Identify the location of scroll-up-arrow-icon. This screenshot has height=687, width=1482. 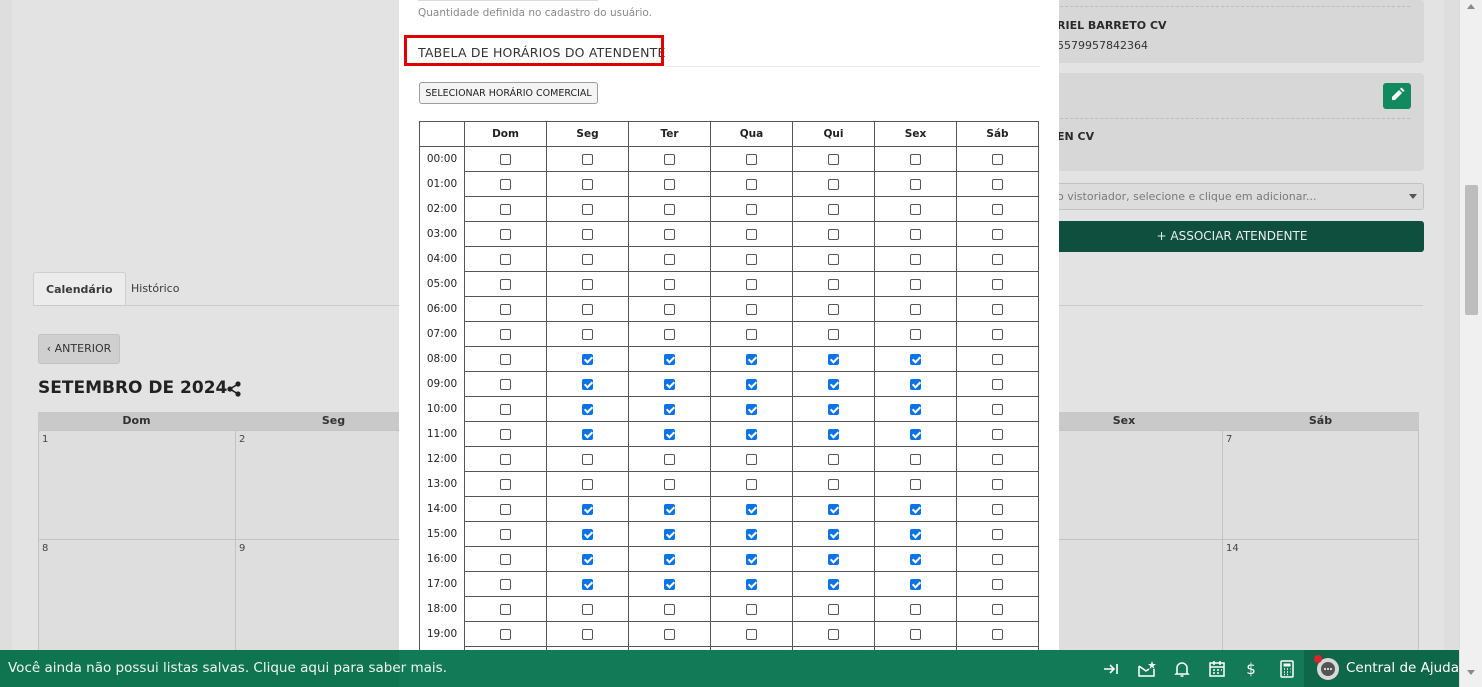
(1471, 6).